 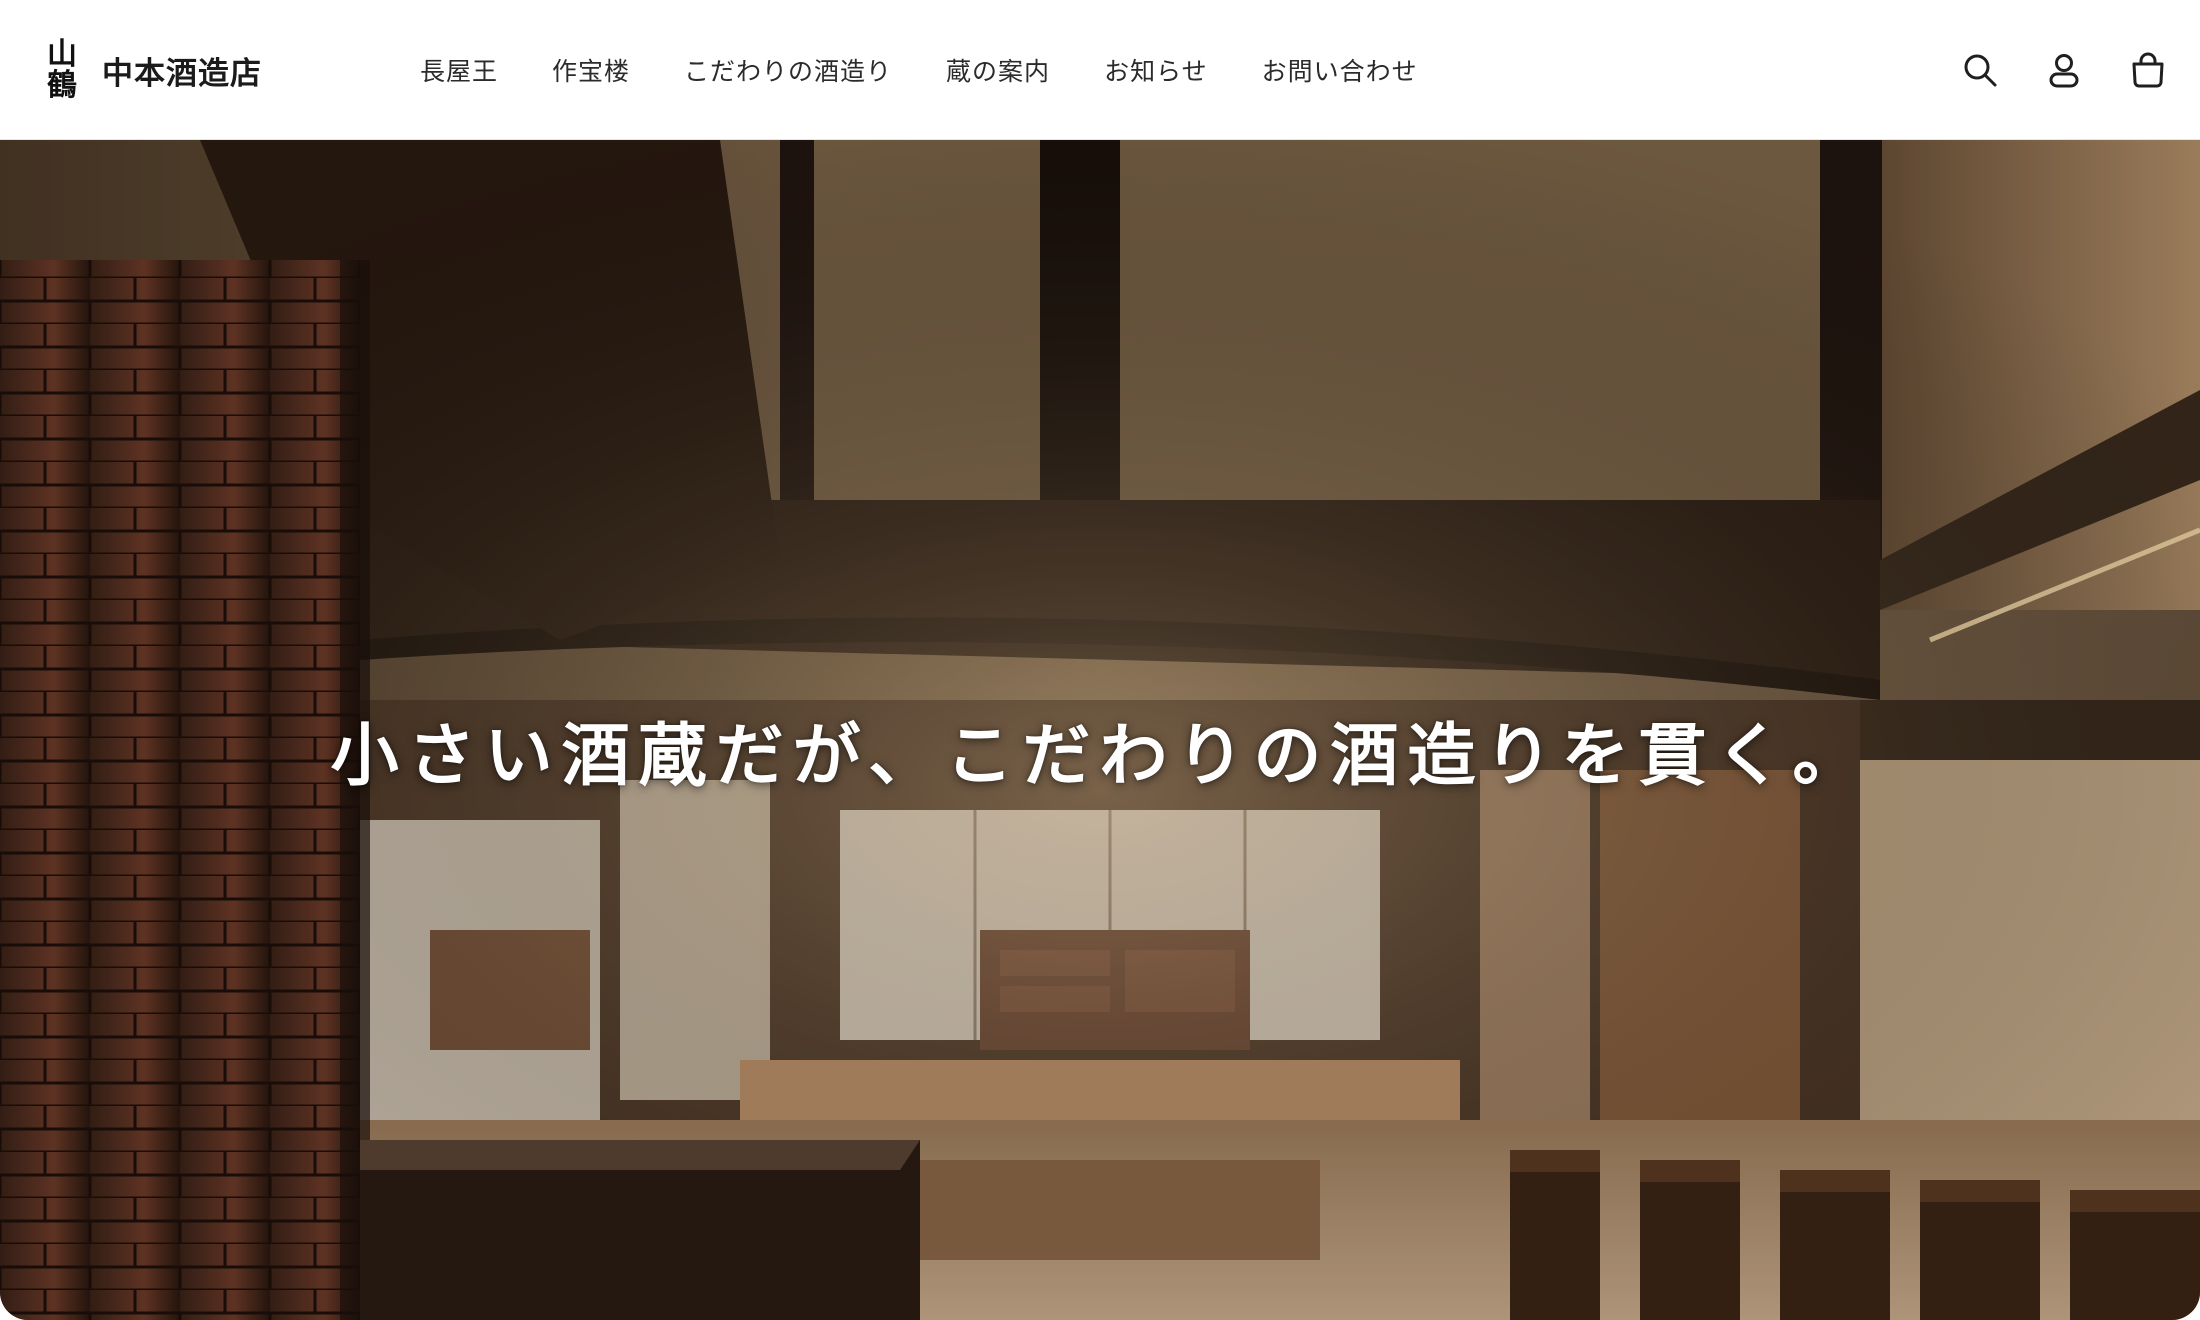 I want to click on nav-item-nagayaou: 長屋王, so click(x=459, y=70).